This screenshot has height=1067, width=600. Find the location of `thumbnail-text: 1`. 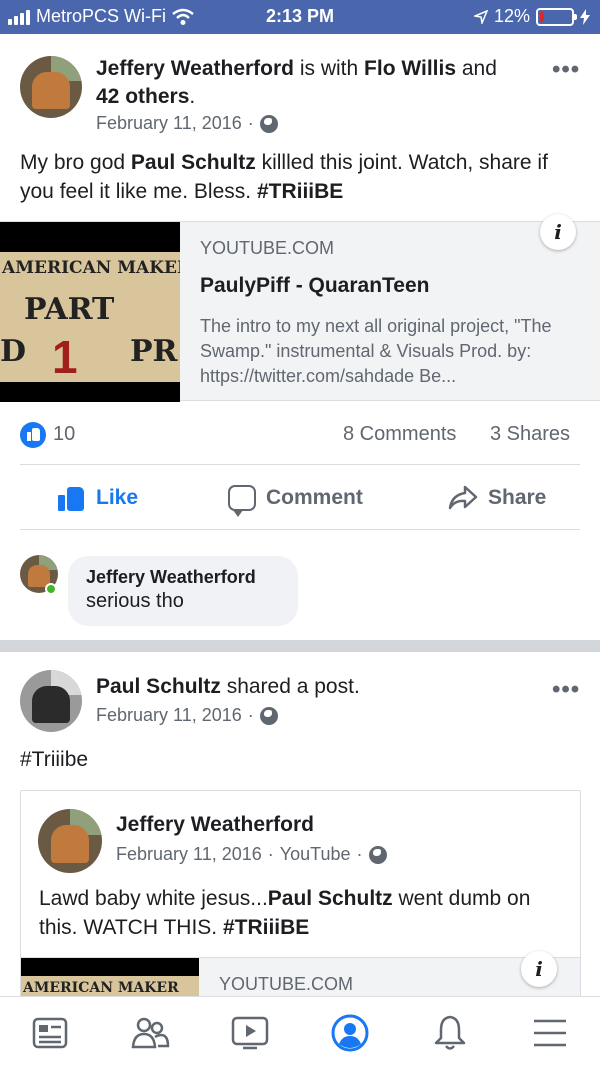

thumbnail-text: 1 is located at coordinates (65, 357).